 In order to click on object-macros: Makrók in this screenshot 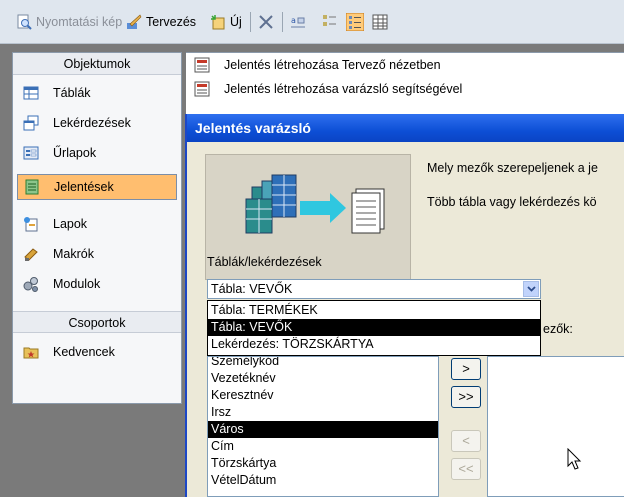, I will do `click(97, 254)`.